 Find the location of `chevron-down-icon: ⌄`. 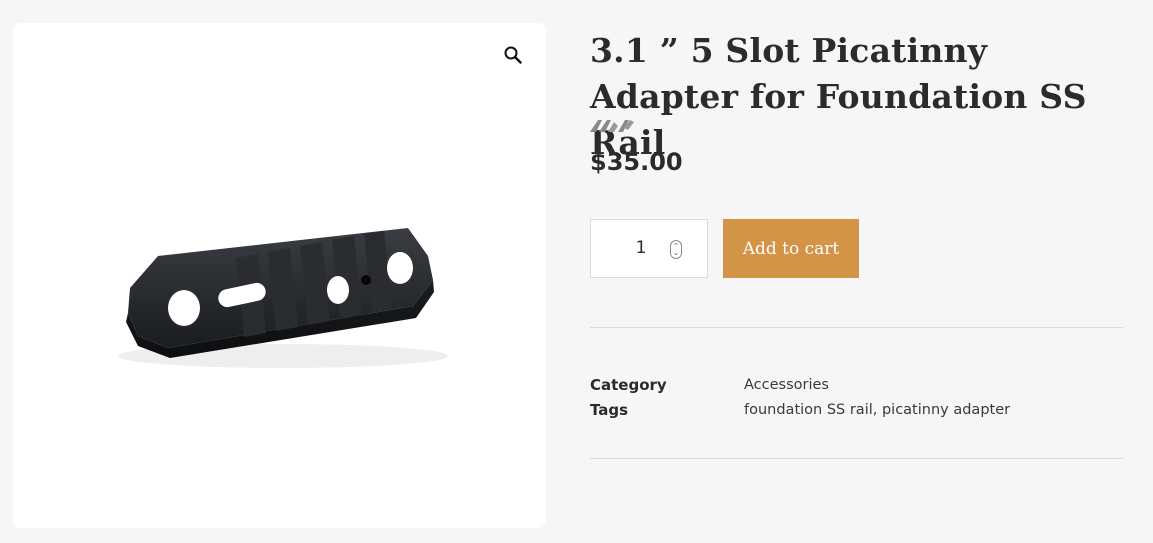

chevron-down-icon: ⌄ is located at coordinates (676, 253).